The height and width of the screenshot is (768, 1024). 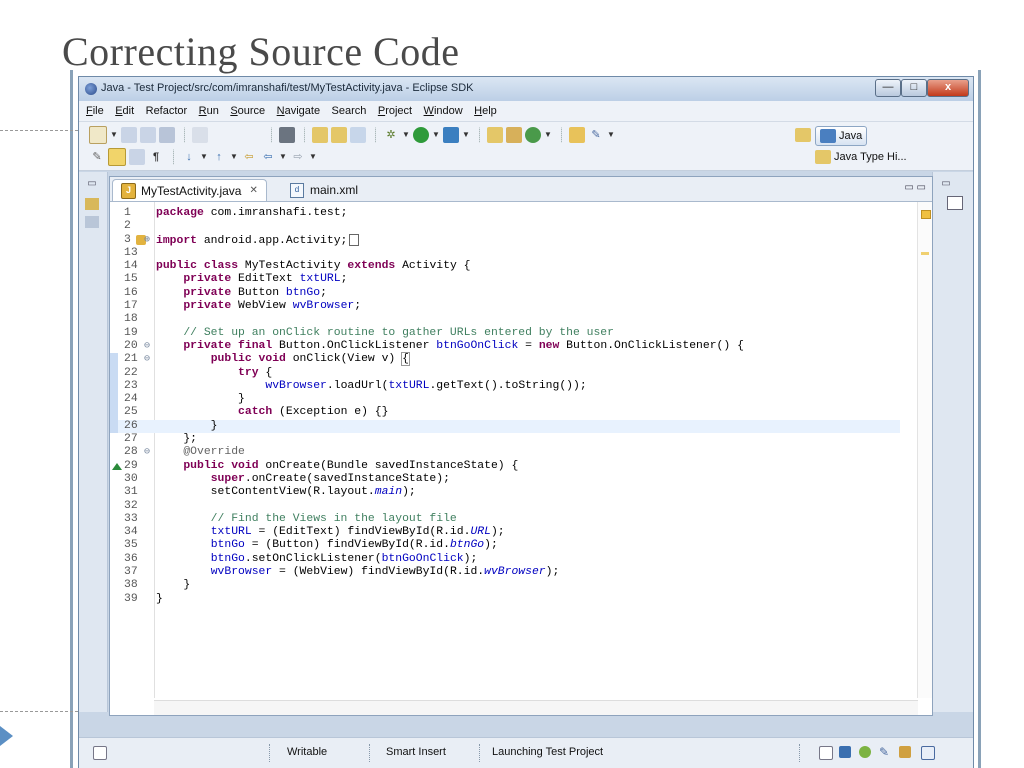 I want to click on new-wizard-icon, so click(x=533, y=135).